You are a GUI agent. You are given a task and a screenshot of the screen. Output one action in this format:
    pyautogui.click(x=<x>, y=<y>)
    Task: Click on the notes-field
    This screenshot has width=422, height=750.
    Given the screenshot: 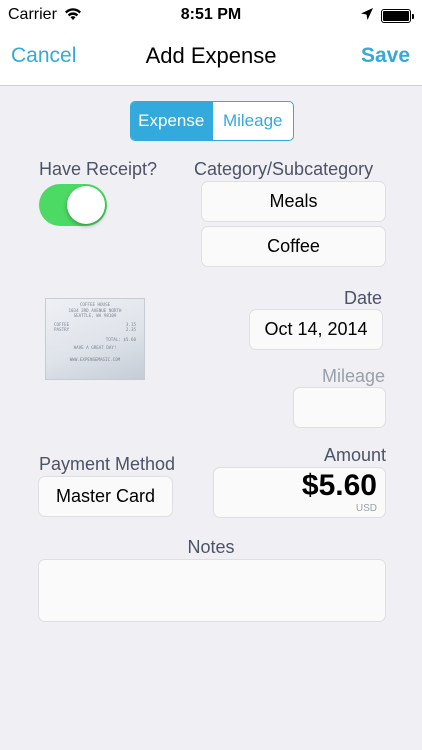 What is the action you would take?
    pyautogui.click(x=212, y=590)
    